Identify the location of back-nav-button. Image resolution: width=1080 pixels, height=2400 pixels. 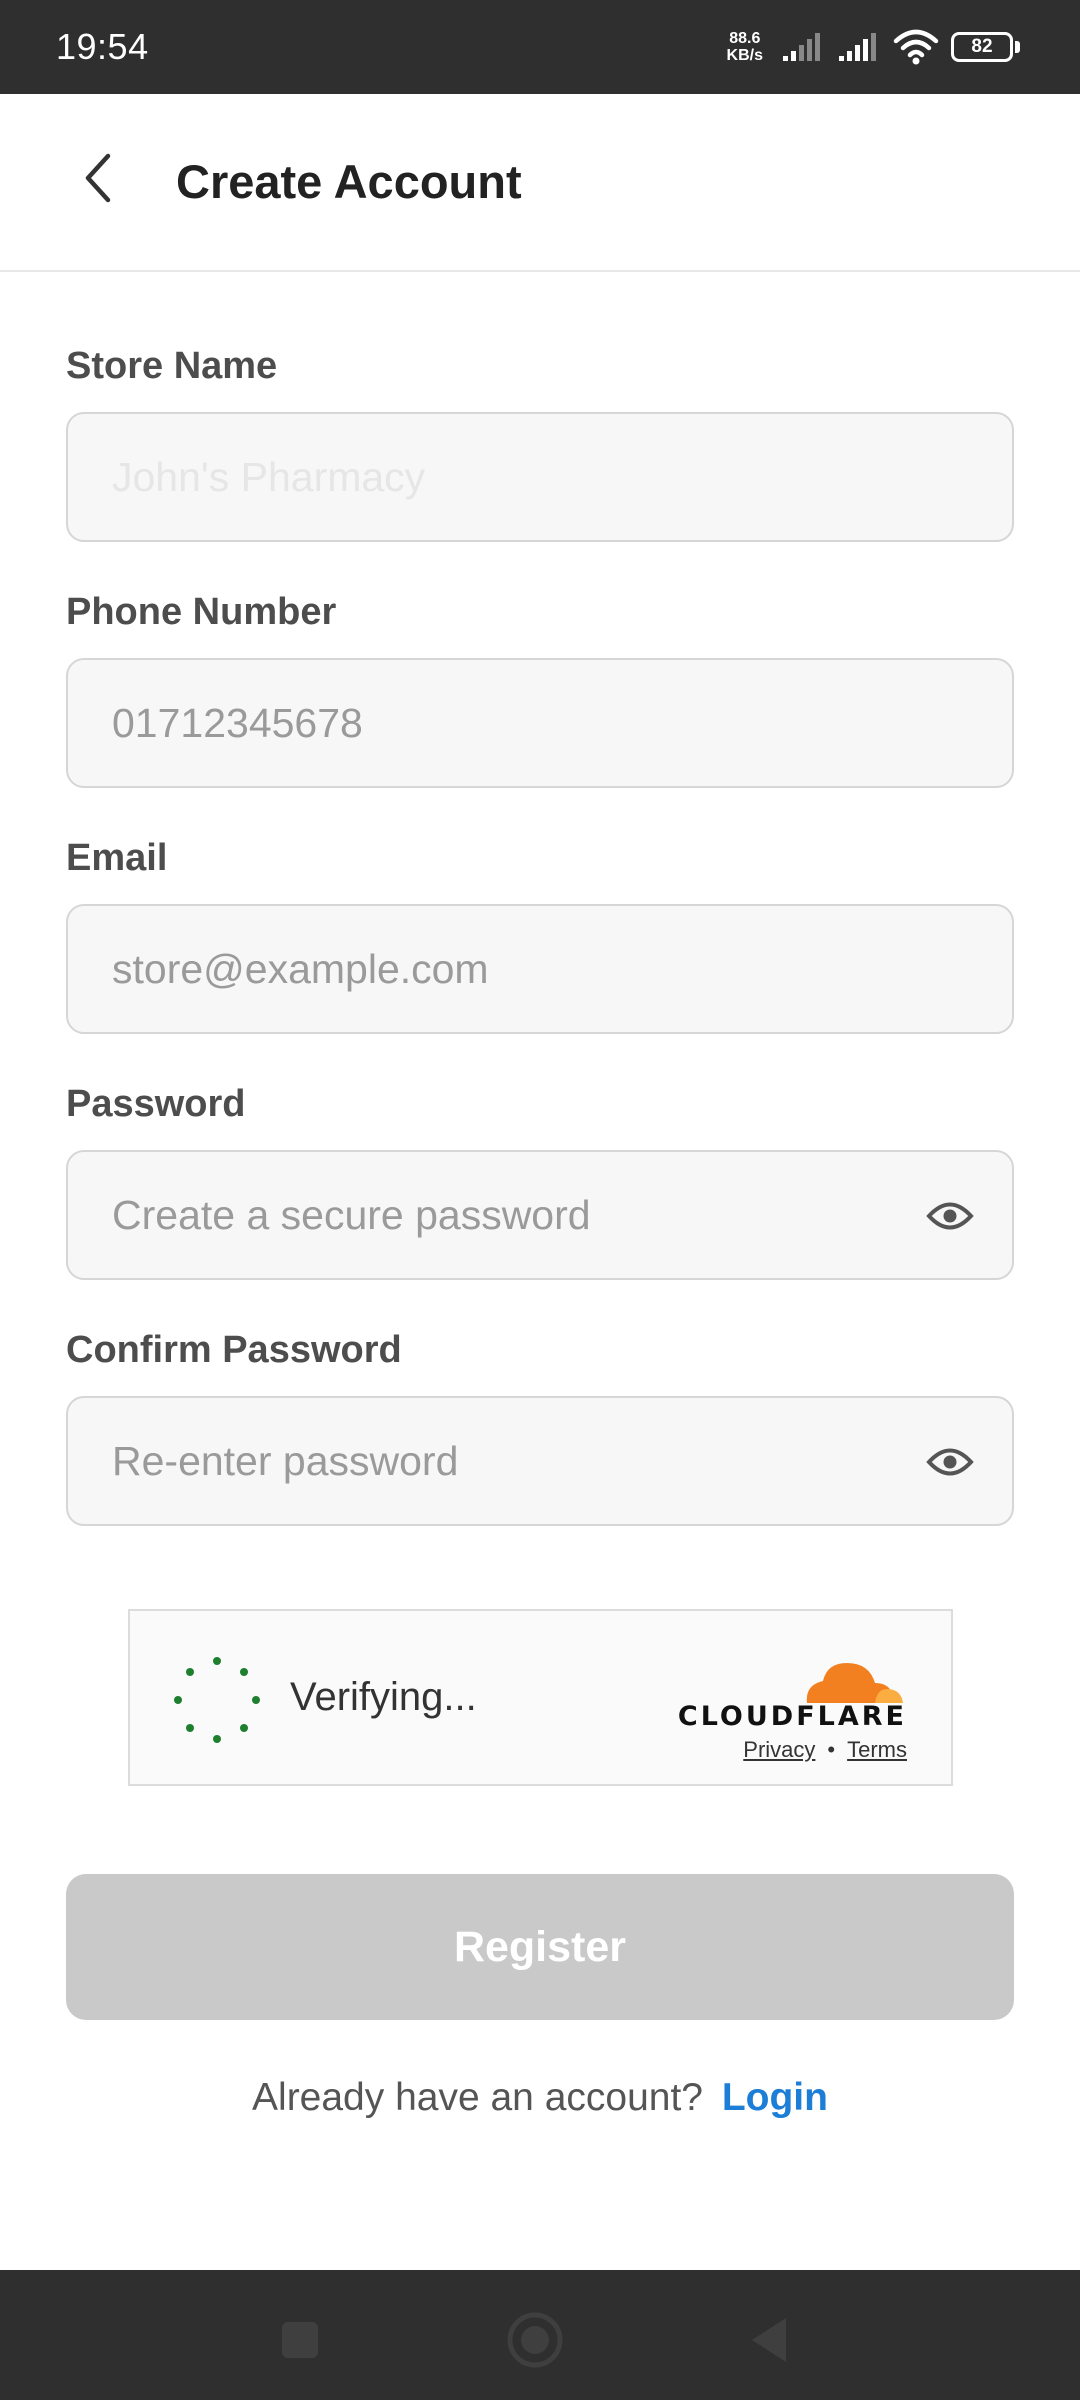
(770, 2340).